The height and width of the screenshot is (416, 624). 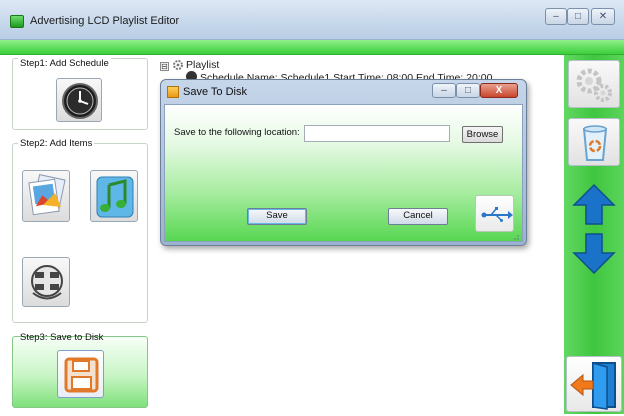 I want to click on arrow-up-icon, so click(x=594, y=204).